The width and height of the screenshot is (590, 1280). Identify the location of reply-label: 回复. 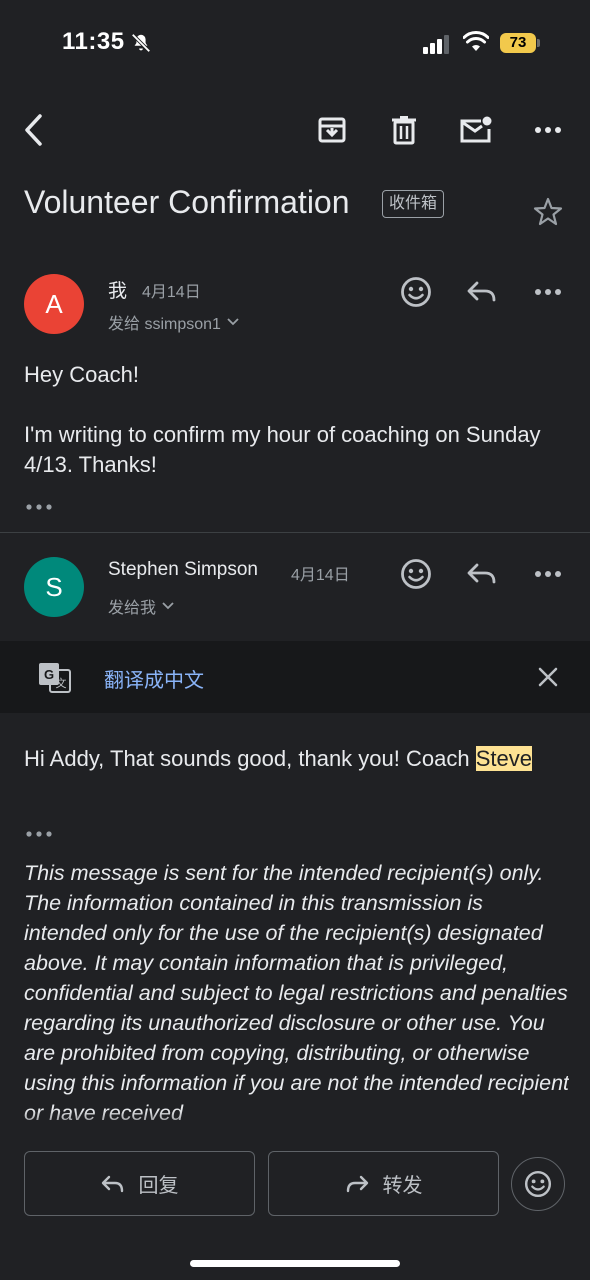
(158, 1186).